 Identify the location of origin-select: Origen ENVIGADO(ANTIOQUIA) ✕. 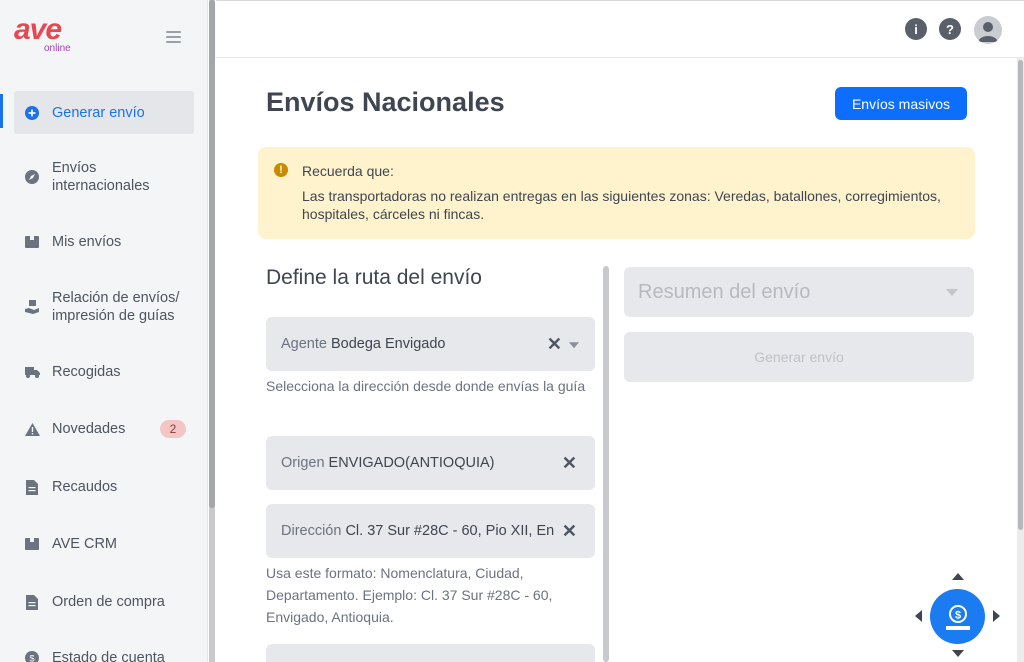
(430, 463).